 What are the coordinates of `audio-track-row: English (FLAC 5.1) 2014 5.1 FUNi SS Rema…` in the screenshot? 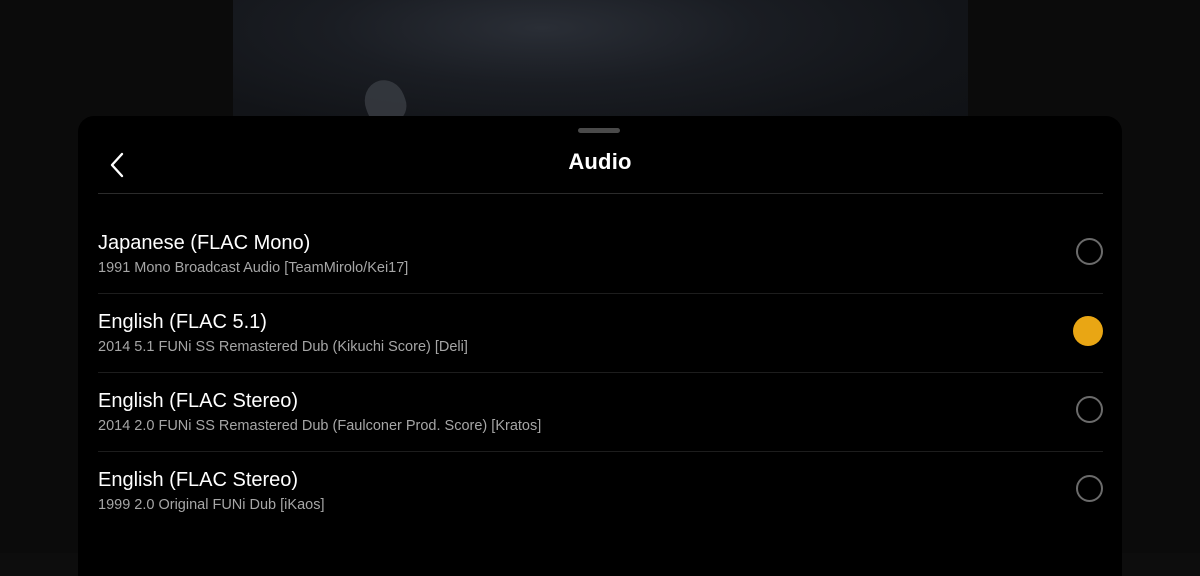 It's located at (600, 333).